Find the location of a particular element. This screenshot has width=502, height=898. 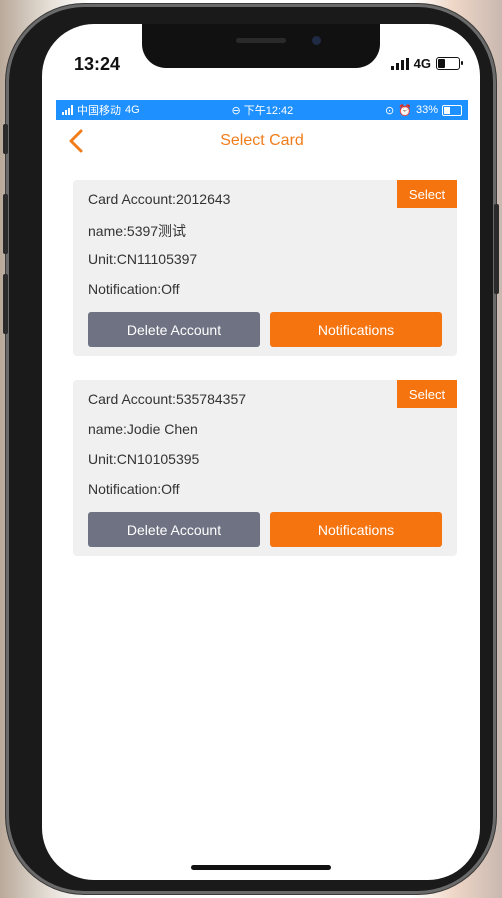

card-unit: Unit:CN10105395 is located at coordinates (144, 459).